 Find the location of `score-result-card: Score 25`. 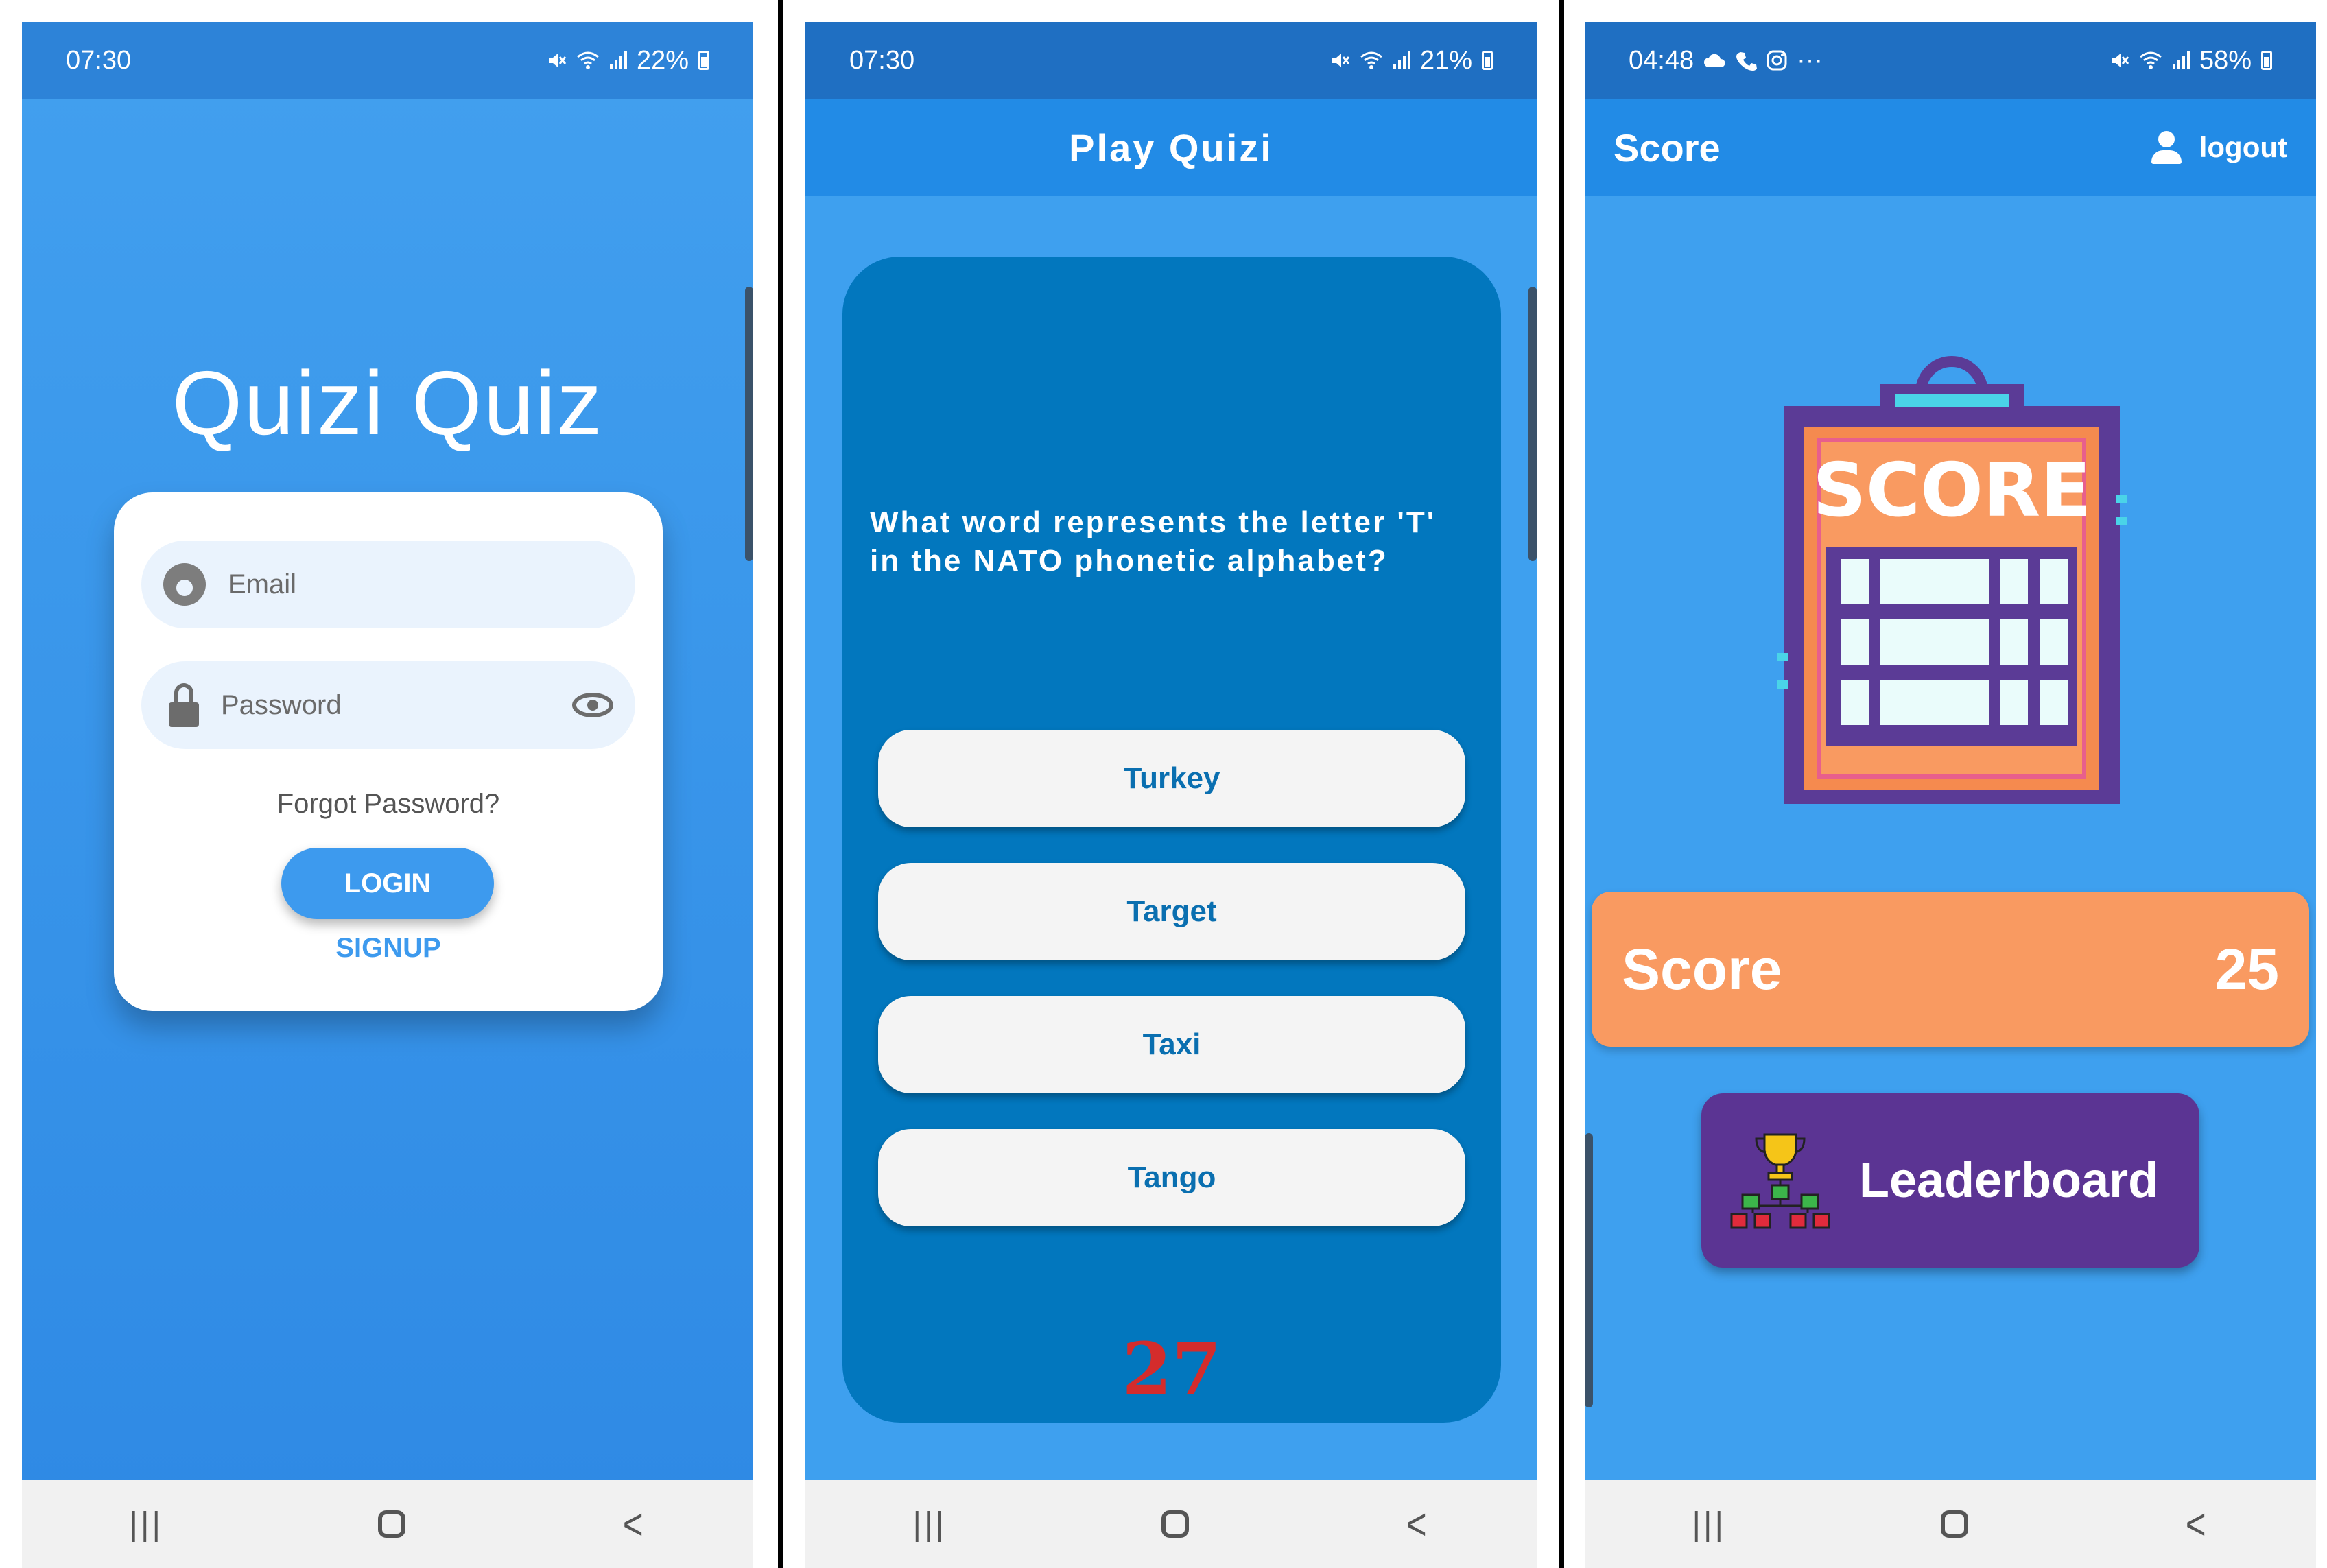

score-result-card: Score 25 is located at coordinates (1950, 969).